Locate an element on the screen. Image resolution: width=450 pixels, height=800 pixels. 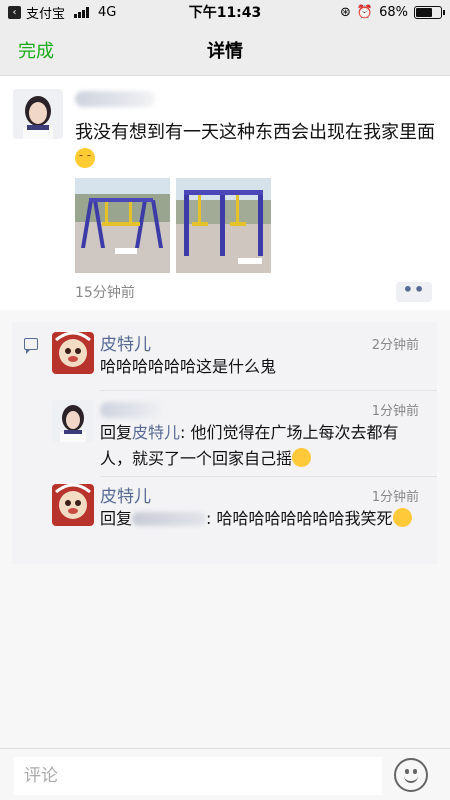
more-actions-button: •• is located at coordinates (414, 292).